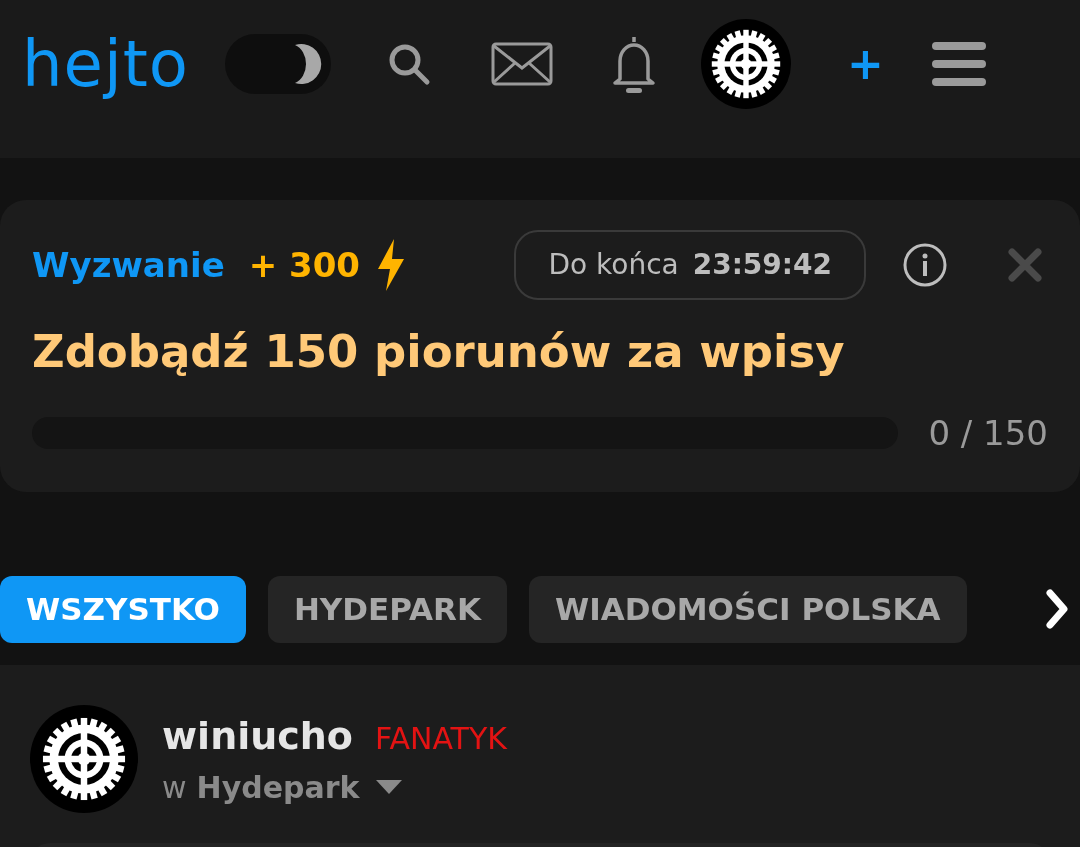 This screenshot has height=847, width=1080. What do you see at coordinates (958, 64) in the screenshot?
I see `menu-icon` at bounding box center [958, 64].